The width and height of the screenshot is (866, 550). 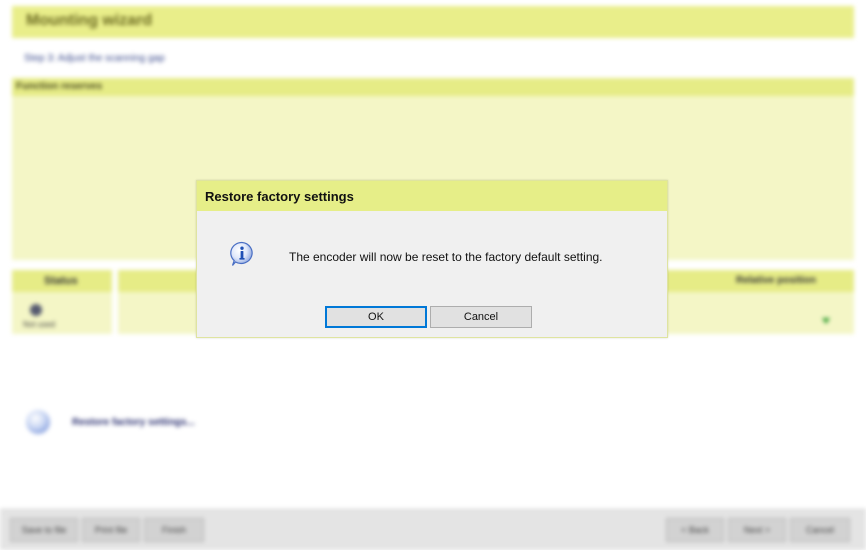 What do you see at coordinates (36, 310) in the screenshot?
I see `status-indicator-icon` at bounding box center [36, 310].